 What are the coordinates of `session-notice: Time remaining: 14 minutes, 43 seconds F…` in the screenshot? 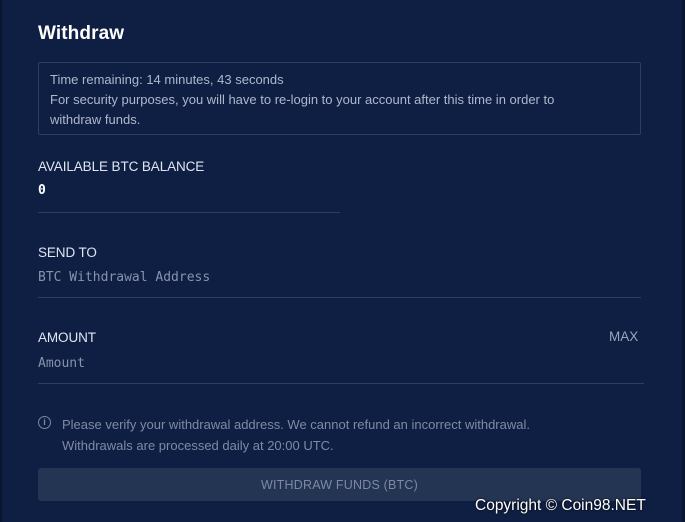 It's located at (339, 98).